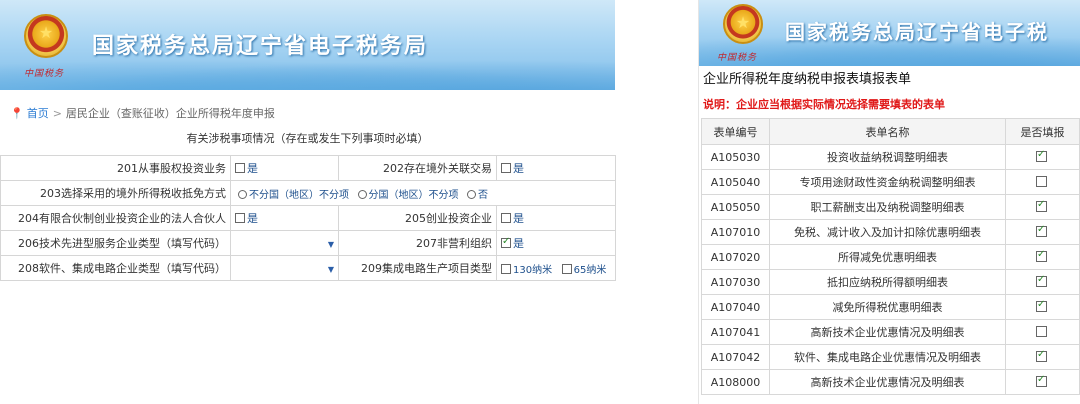  I want to click on table-row: A107041 高新技术企业优惠情况及明细表, so click(890, 332).